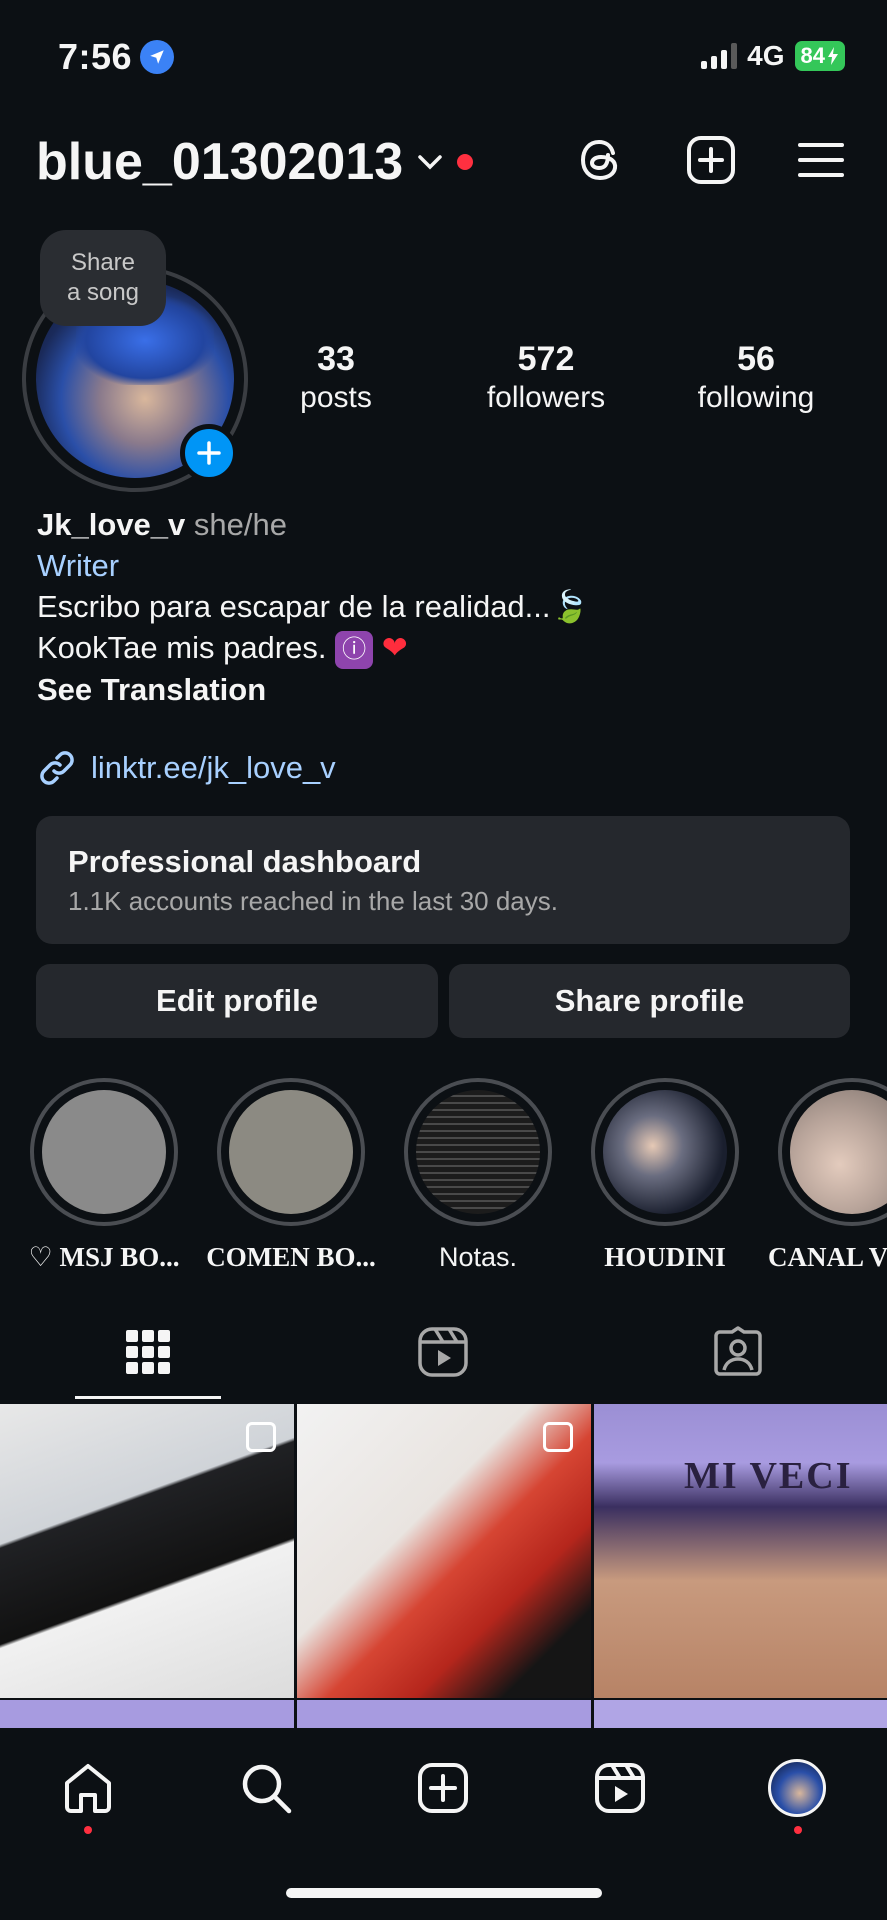  Describe the element at coordinates (766, 55) in the screenshot. I see `network-label: 4G` at that location.